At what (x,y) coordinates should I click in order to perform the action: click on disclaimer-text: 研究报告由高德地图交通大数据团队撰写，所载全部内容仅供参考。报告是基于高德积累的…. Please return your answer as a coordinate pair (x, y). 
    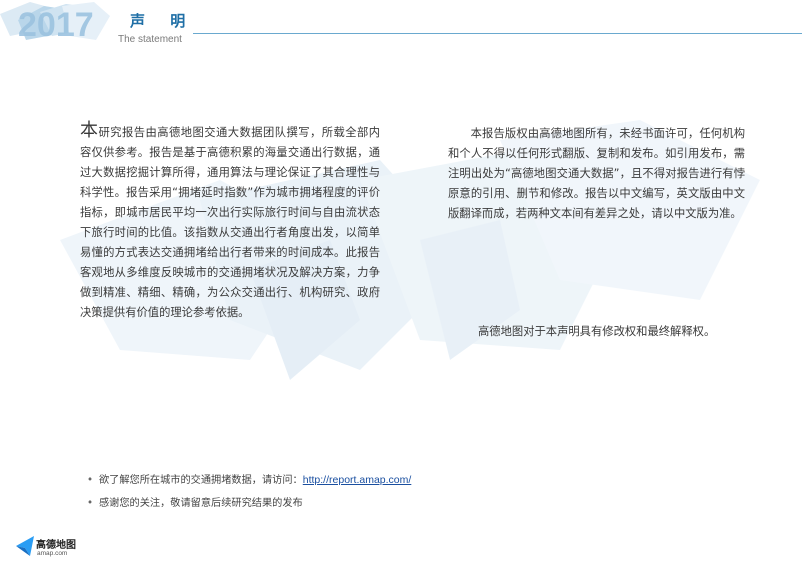
    Looking at the image, I should click on (230, 222).